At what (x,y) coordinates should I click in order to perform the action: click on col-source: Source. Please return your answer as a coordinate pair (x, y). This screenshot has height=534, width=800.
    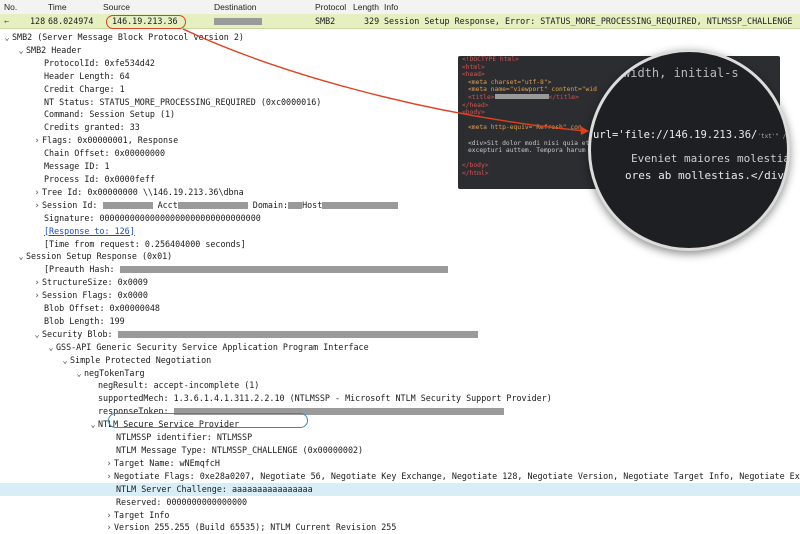
    Looking at the image, I should click on (116, 7).